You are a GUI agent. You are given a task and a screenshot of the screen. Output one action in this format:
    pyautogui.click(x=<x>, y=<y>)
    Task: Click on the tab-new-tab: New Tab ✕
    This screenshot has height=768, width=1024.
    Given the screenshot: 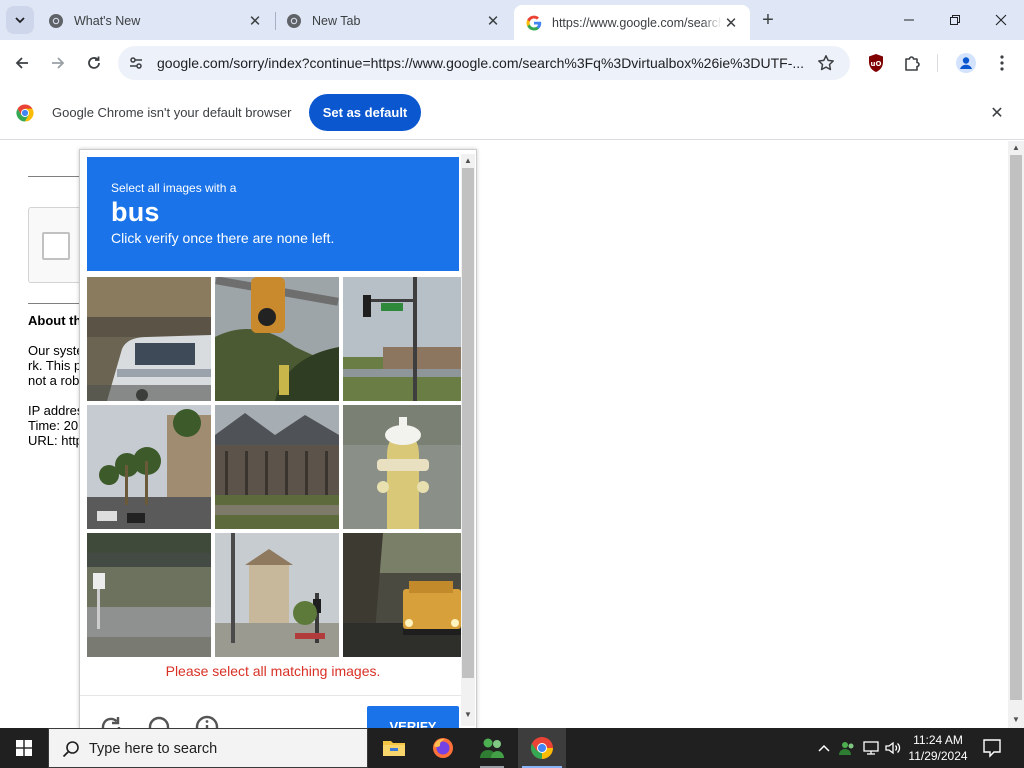 What is the action you would take?
    pyautogui.click(x=393, y=20)
    